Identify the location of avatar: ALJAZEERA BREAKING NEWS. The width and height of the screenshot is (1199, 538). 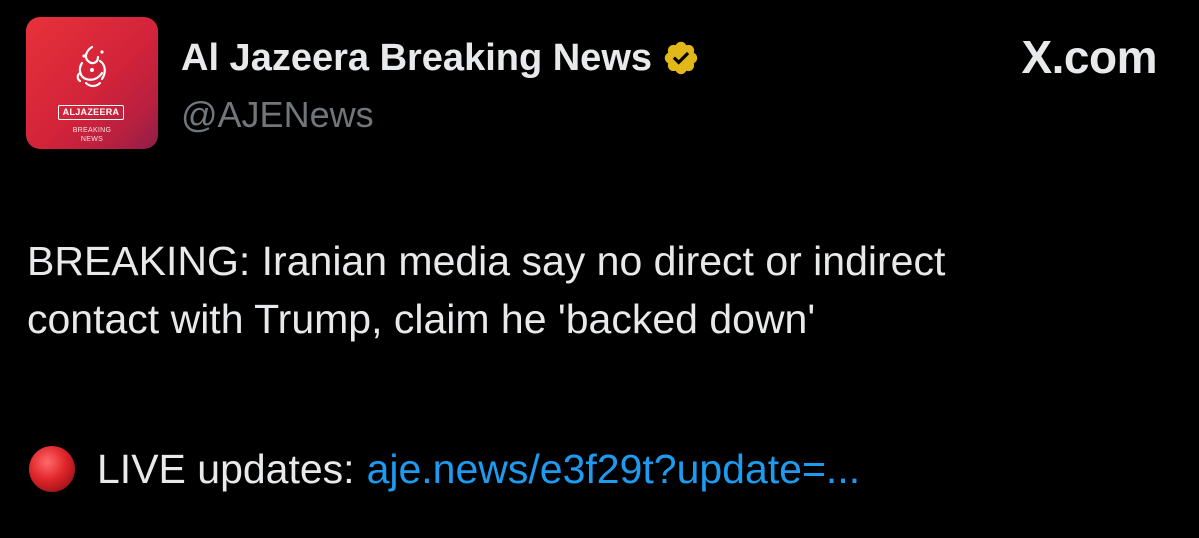
(92, 83).